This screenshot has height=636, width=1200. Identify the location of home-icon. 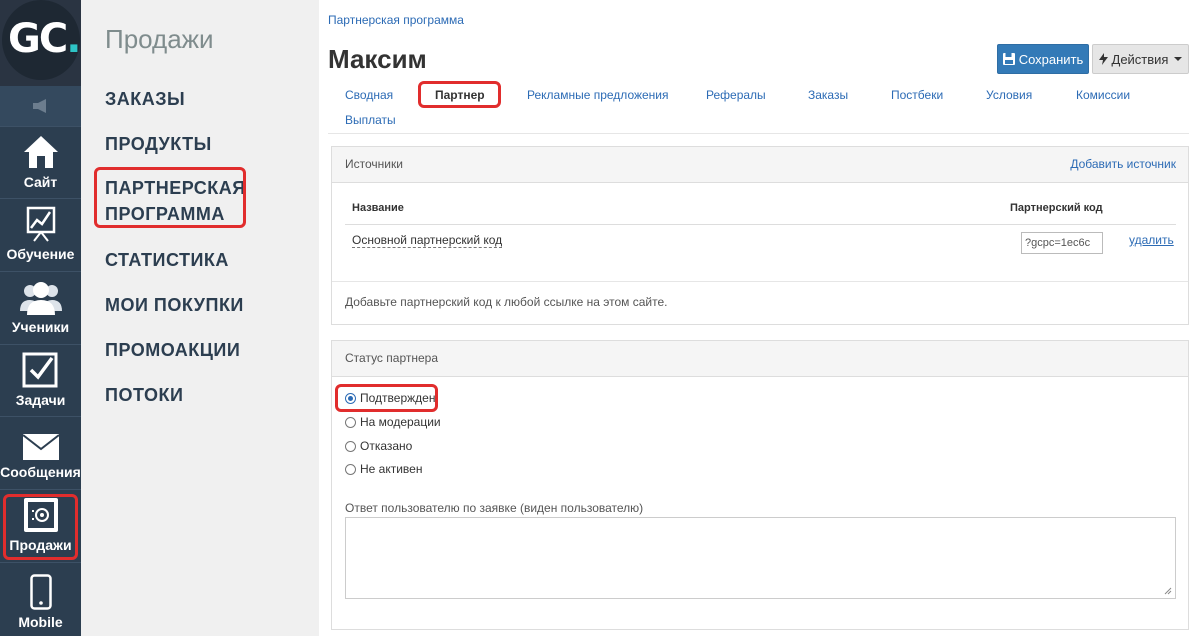
(40, 152).